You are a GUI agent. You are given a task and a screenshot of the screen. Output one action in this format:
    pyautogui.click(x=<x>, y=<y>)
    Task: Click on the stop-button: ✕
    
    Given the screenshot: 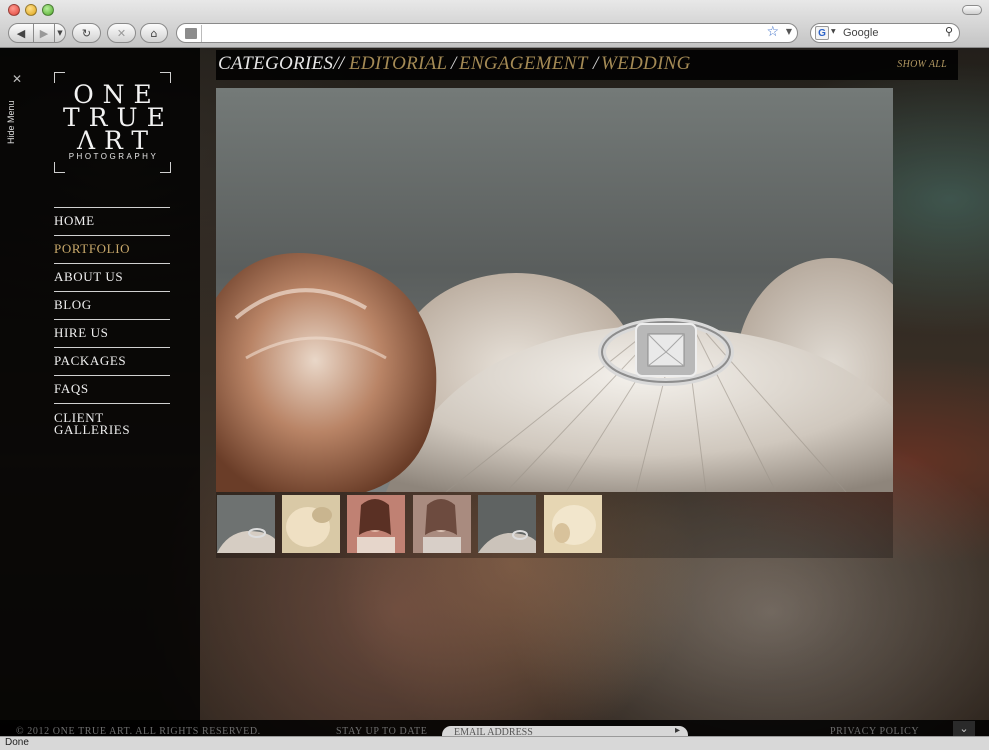 What is the action you would take?
    pyautogui.click(x=121, y=33)
    